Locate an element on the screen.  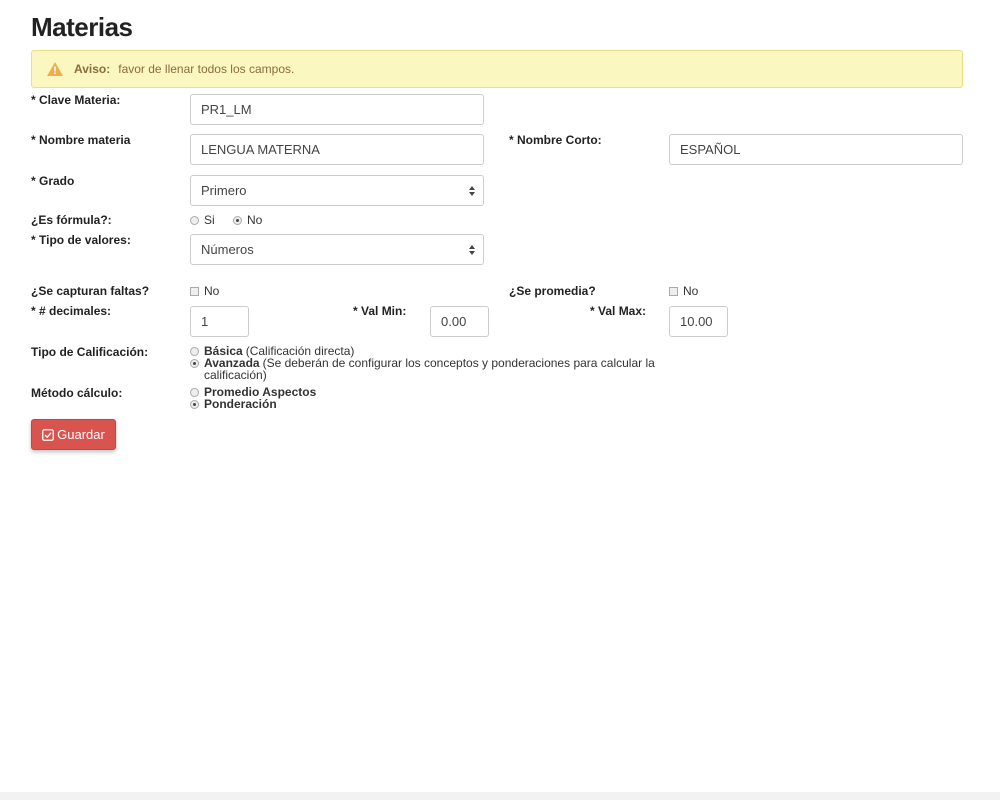
decimales-label: * # decimales: is located at coordinates (71, 311).